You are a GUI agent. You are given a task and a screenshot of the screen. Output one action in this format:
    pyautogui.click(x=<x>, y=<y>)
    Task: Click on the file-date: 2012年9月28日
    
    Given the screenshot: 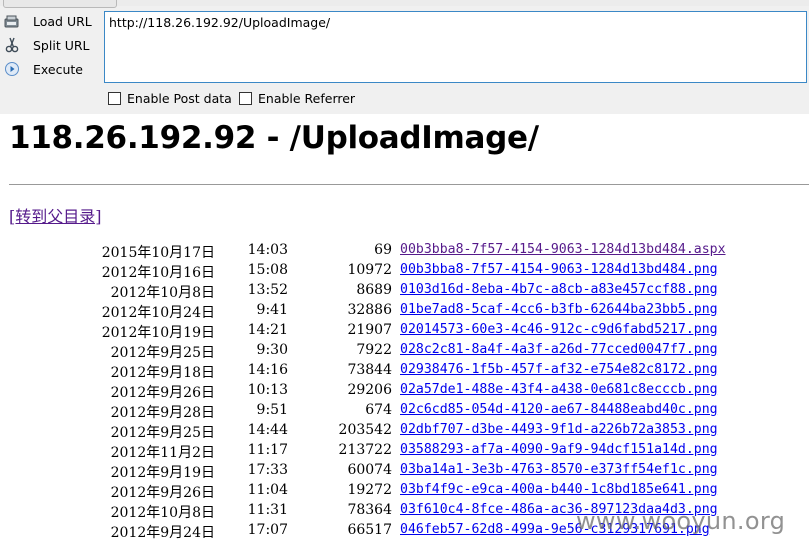 What is the action you would take?
    pyautogui.click(x=162, y=413)
    